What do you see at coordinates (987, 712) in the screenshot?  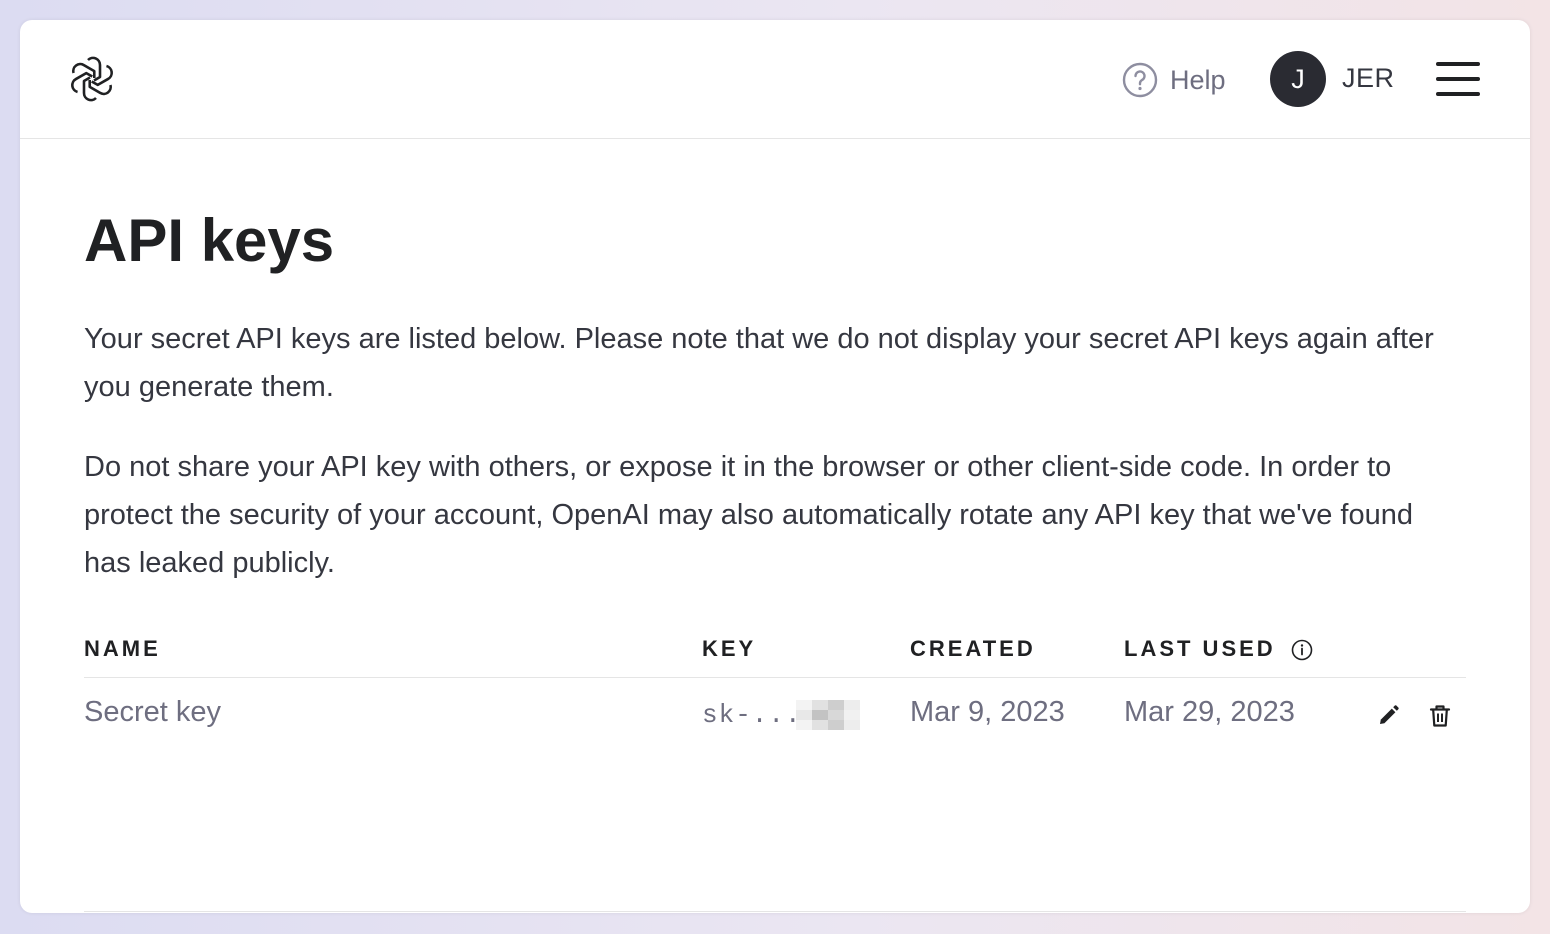 I see `created-cell: Mar 9, 2023` at bounding box center [987, 712].